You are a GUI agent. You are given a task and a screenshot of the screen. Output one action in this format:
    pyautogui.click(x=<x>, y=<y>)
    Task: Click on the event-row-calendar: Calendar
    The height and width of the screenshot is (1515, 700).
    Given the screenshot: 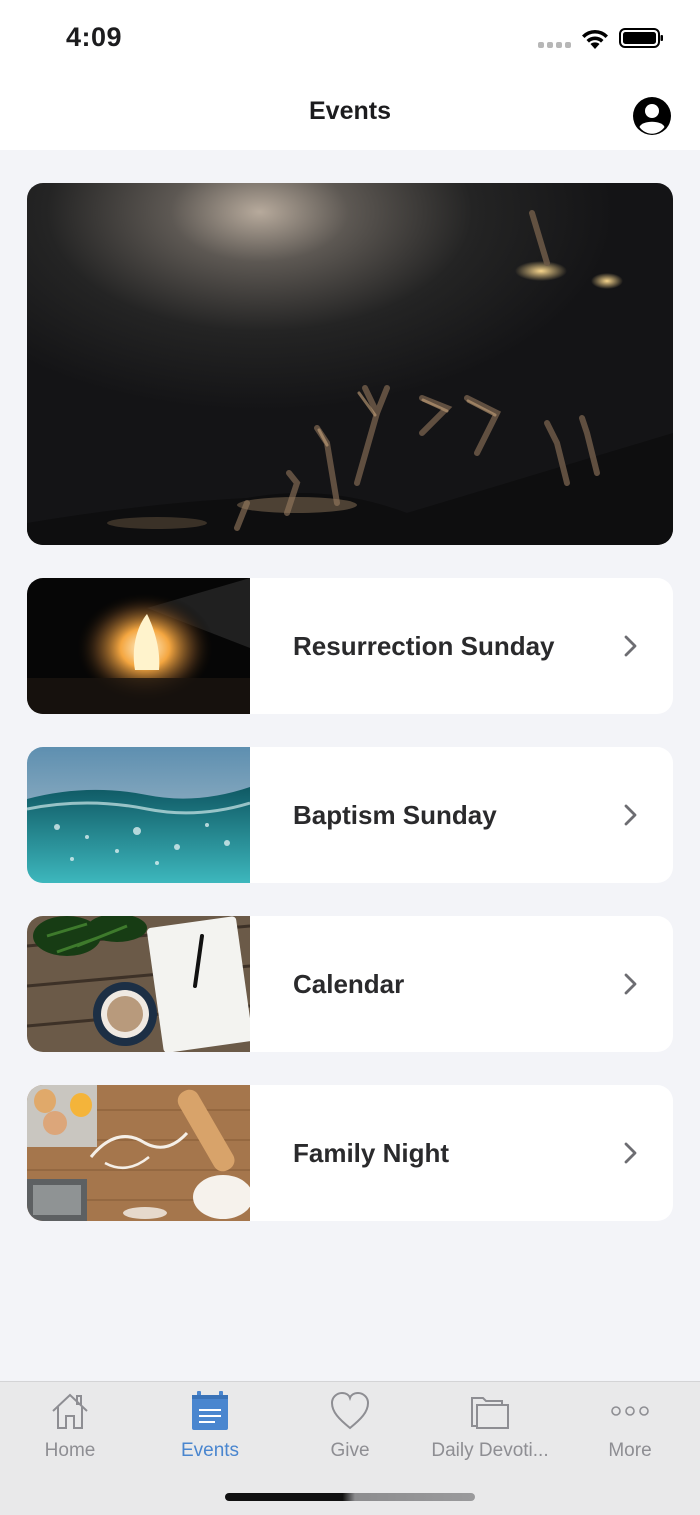 What is the action you would take?
    pyautogui.click(x=350, y=984)
    